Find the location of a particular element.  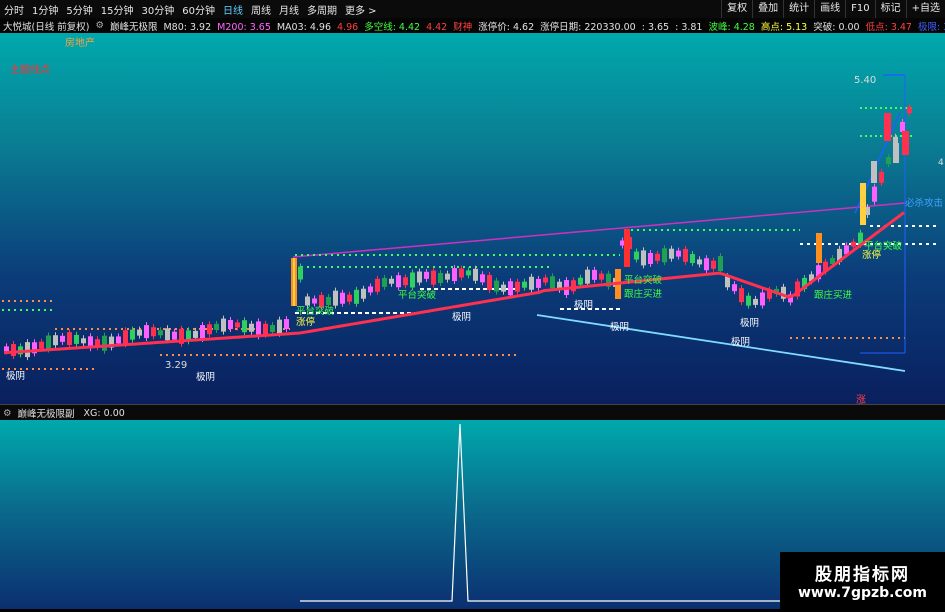

main-line-label: 主题线点 is located at coordinates (30, 69).